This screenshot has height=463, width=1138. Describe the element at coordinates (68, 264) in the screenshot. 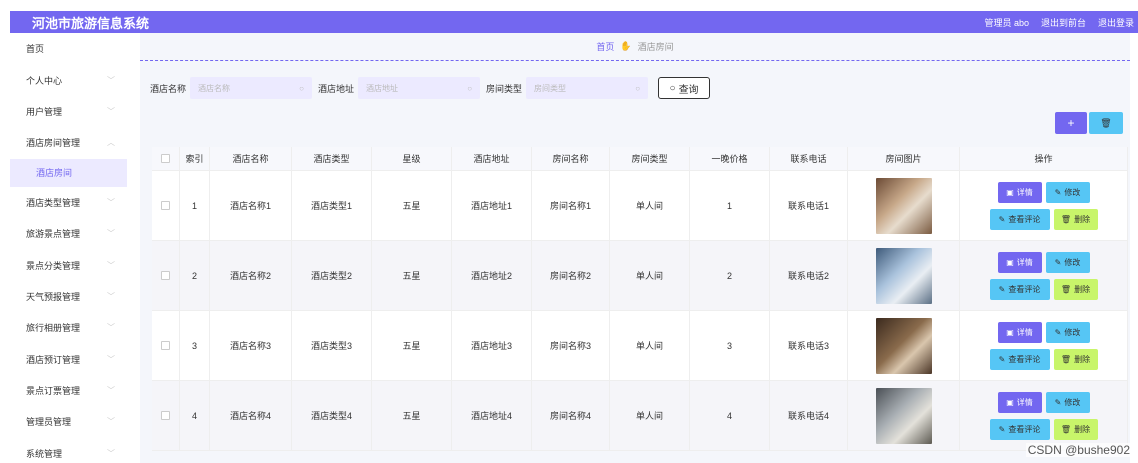

I see `sidebar-item: 景点分类管理 ﹀` at that location.